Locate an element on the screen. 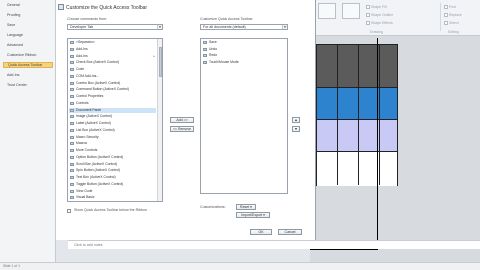  list-item-label: Touch/Mouse Mode is located at coordinates (224, 61).